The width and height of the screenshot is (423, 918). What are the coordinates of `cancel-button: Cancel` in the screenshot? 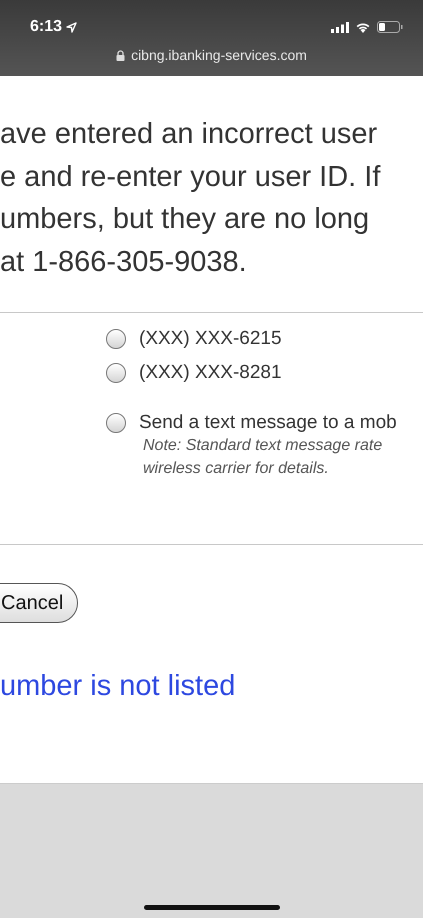 It's located at (39, 603).